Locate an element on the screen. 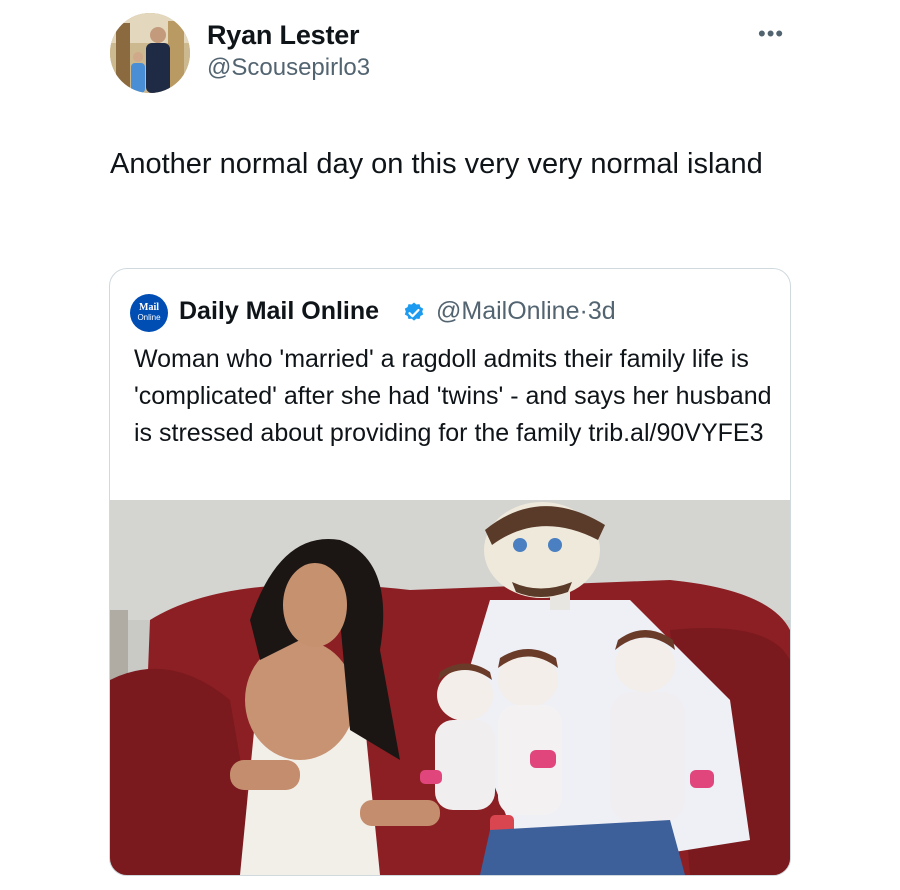 The width and height of the screenshot is (900, 890). quoted-author-handle: @MailOnline is located at coordinates (507, 311).